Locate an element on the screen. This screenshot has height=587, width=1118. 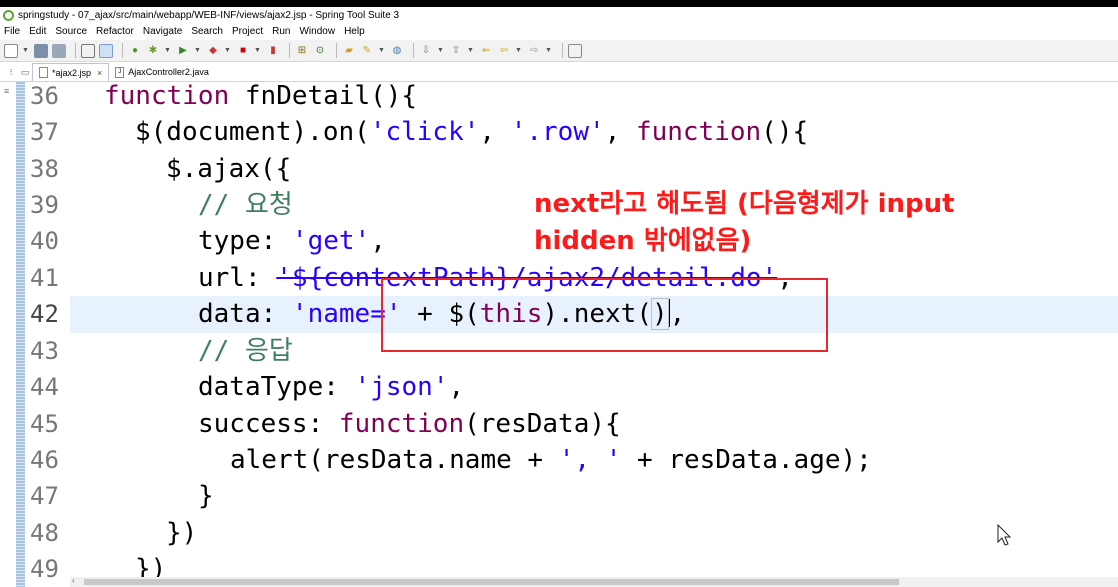
code-line: 45 success: function(resData){ is located at coordinates (559, 424).